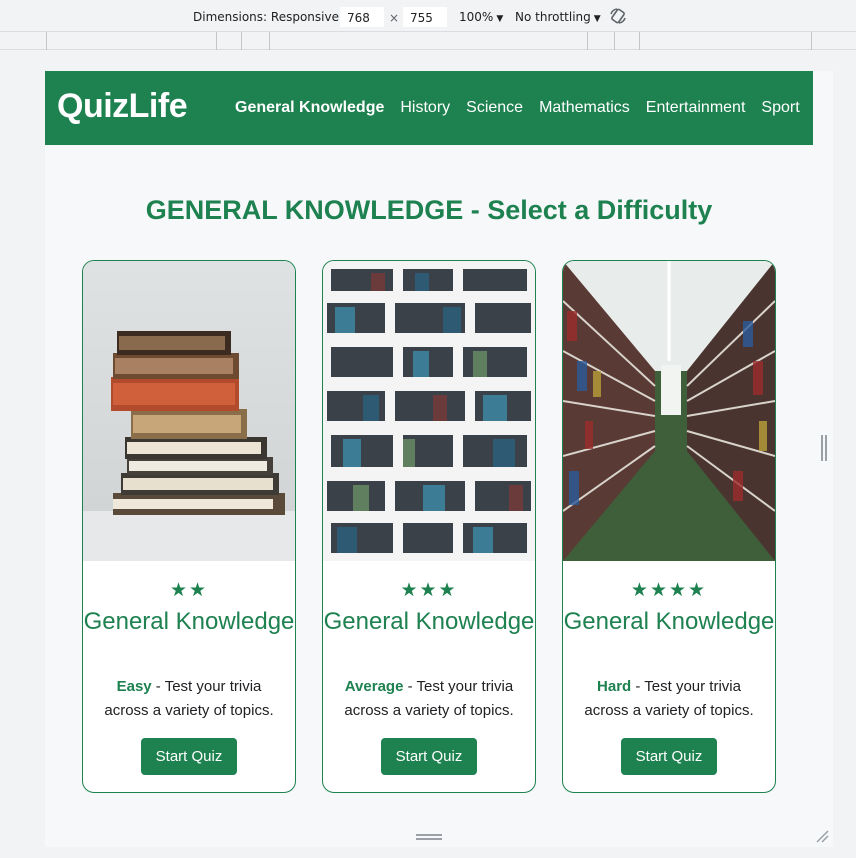 The height and width of the screenshot is (858, 856). What do you see at coordinates (669, 411) in the screenshot?
I see `library-aisle-image` at bounding box center [669, 411].